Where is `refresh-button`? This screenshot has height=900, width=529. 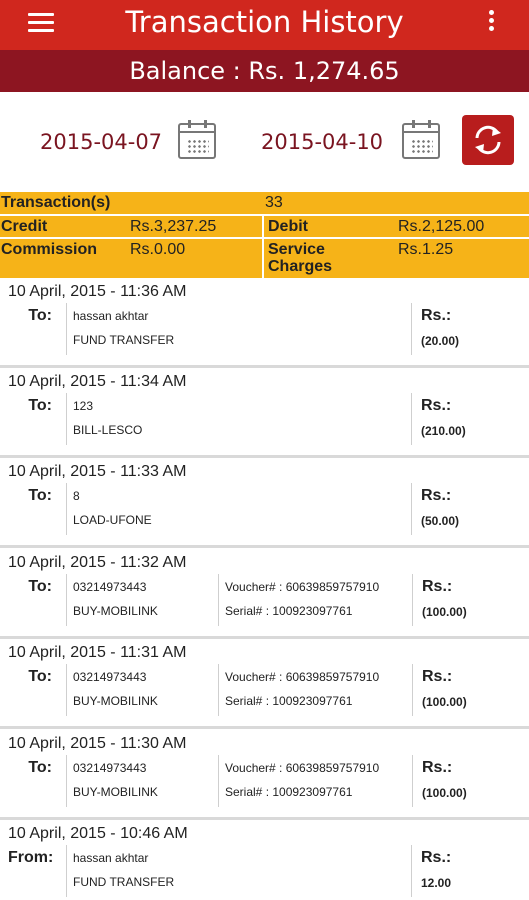 refresh-button is located at coordinates (488, 140).